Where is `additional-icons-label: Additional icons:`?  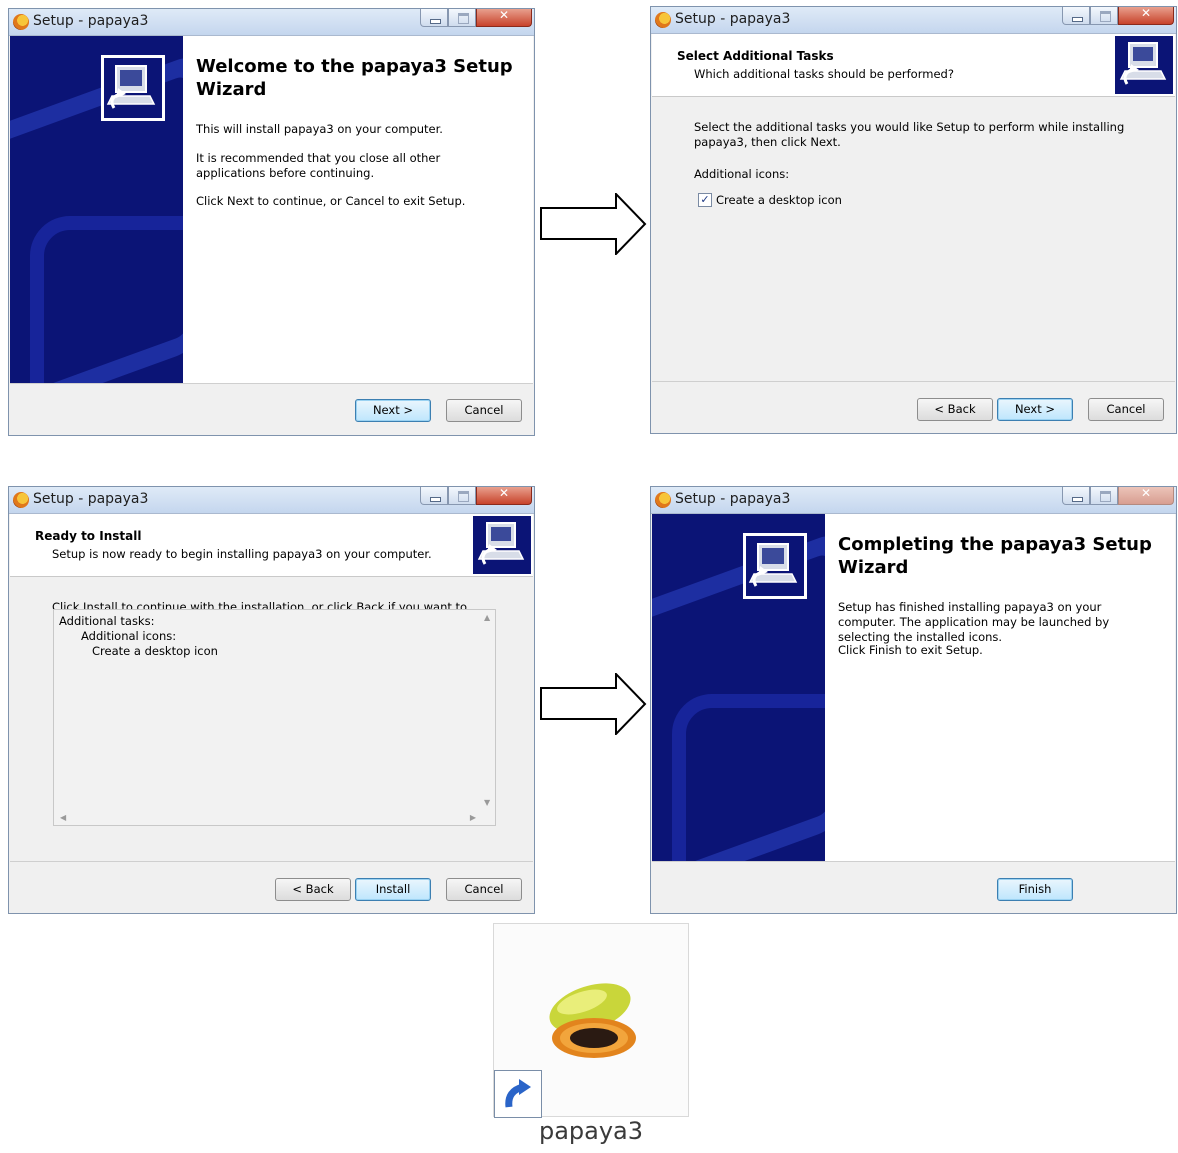
additional-icons-label: Additional icons: is located at coordinates (742, 174).